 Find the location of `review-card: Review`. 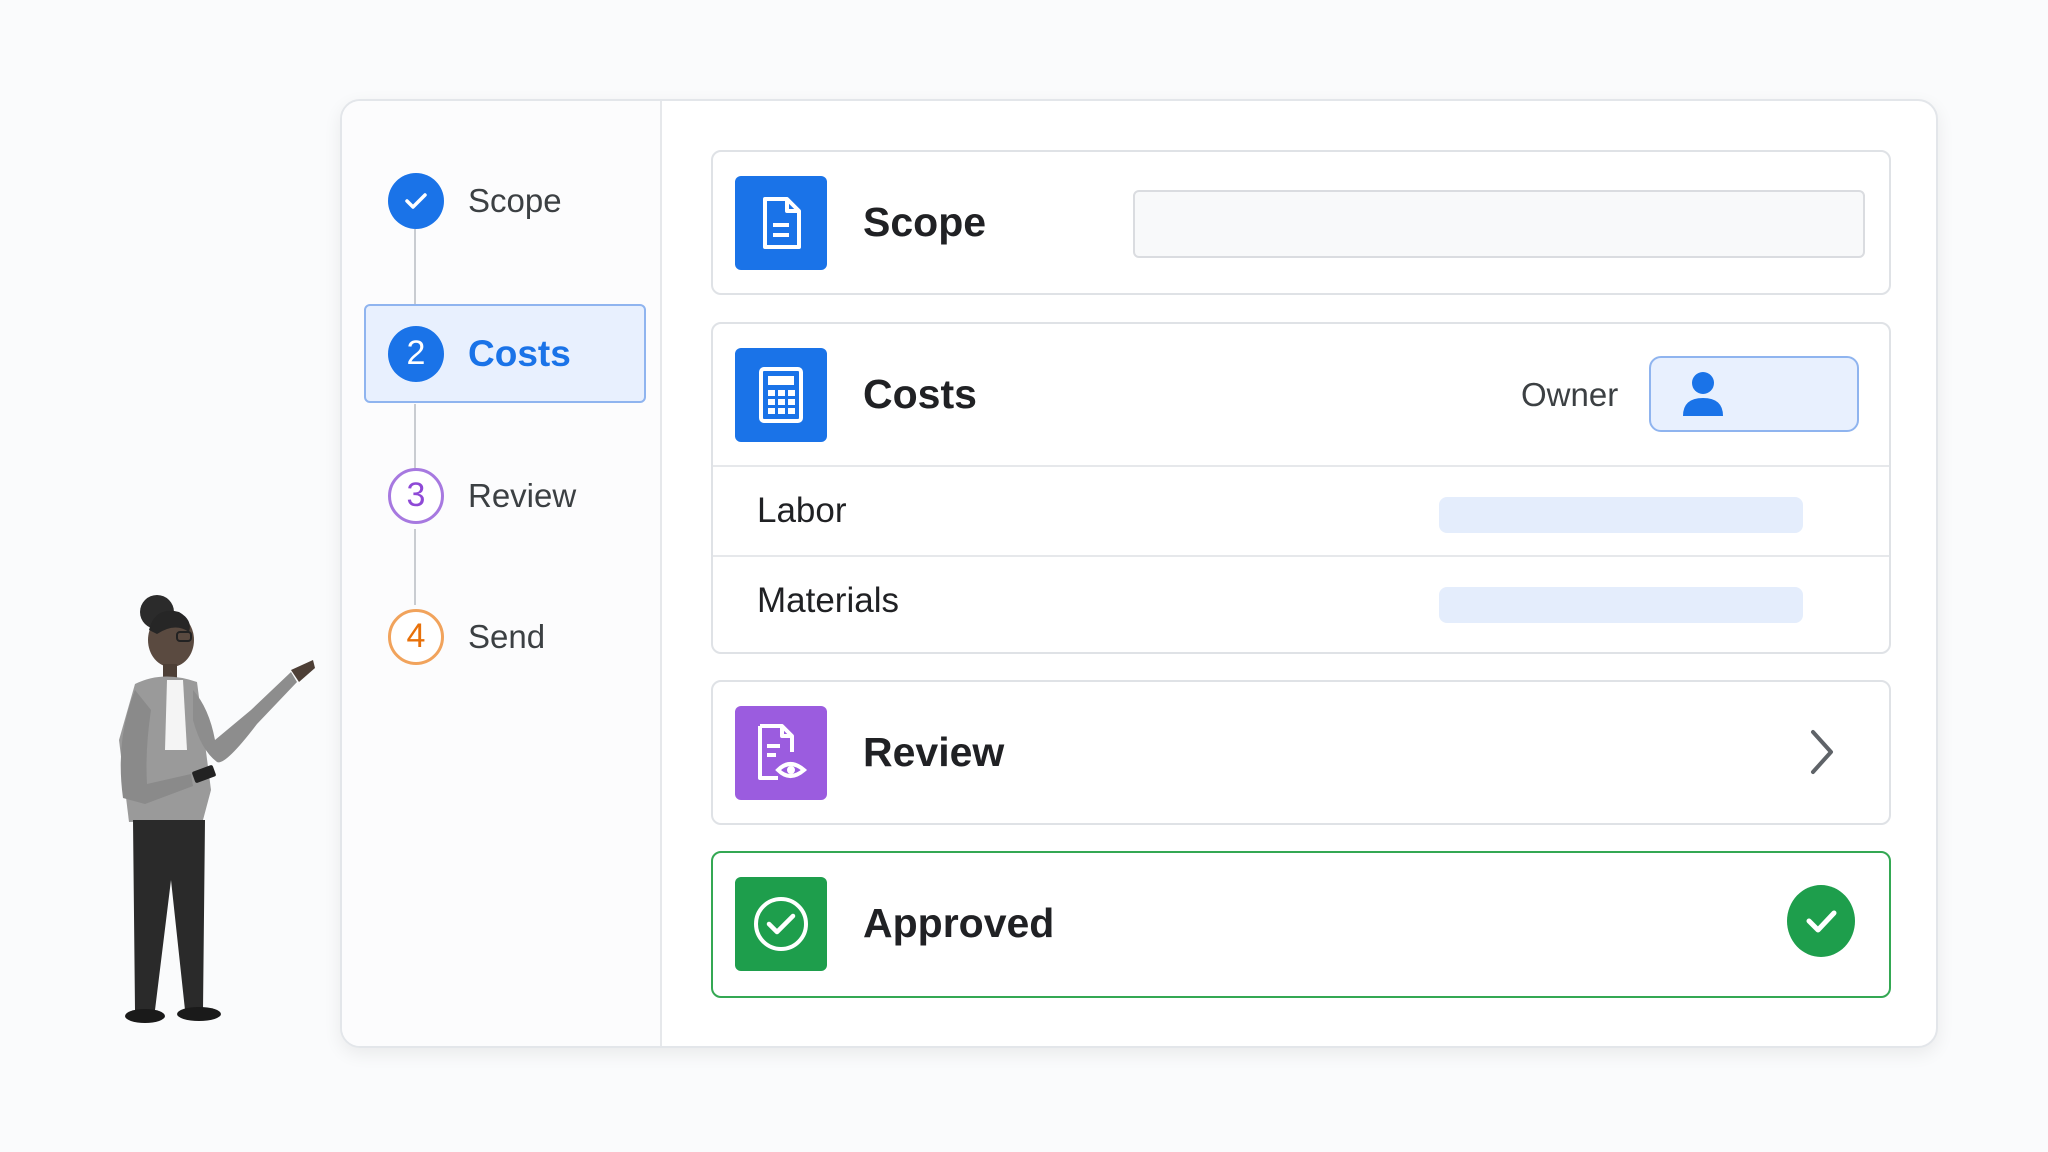

review-card: Review is located at coordinates (1301, 752).